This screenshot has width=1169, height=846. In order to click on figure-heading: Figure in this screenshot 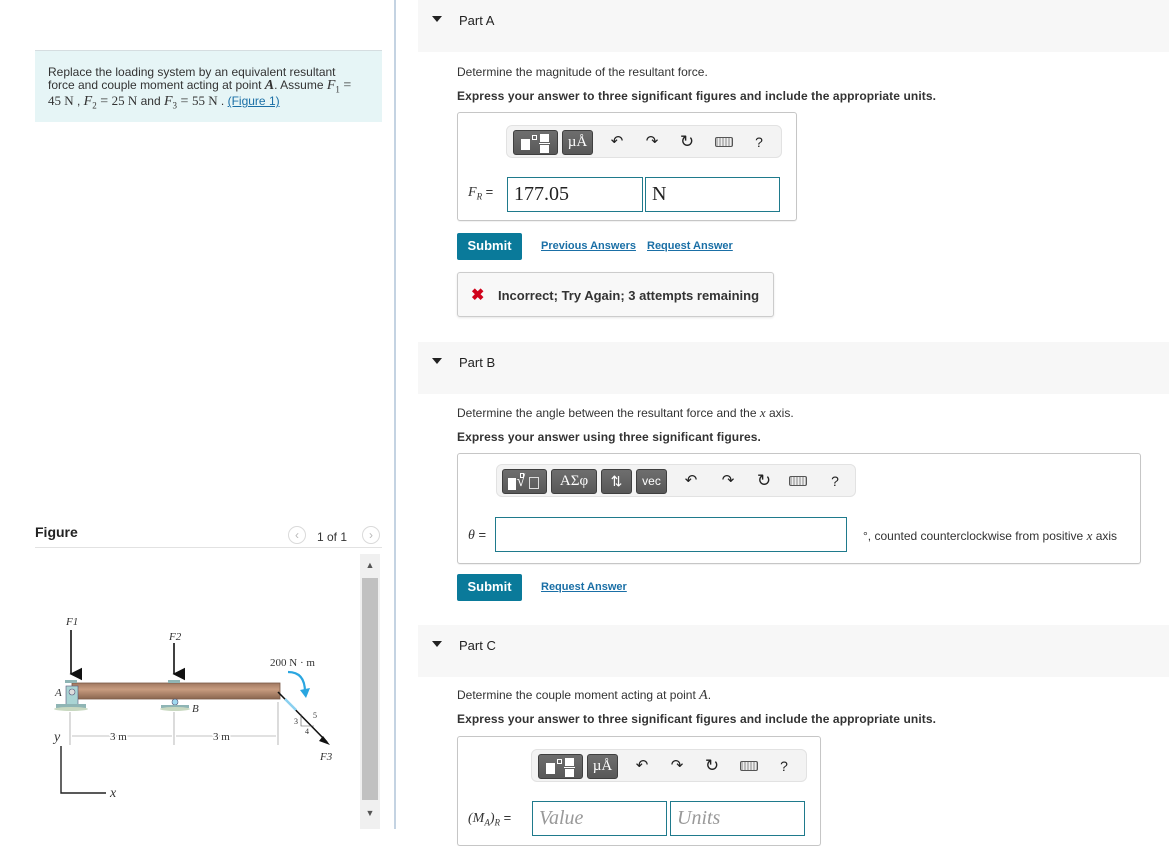, I will do `click(56, 532)`.